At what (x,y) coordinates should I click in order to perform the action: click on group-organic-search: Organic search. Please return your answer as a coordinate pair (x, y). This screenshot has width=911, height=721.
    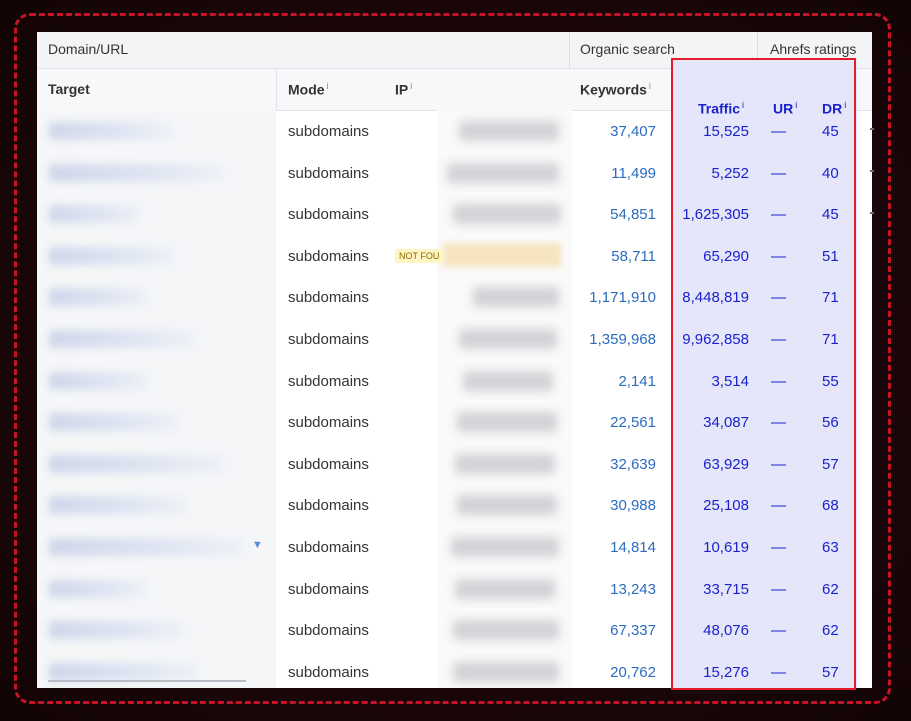
    Looking at the image, I should click on (627, 49).